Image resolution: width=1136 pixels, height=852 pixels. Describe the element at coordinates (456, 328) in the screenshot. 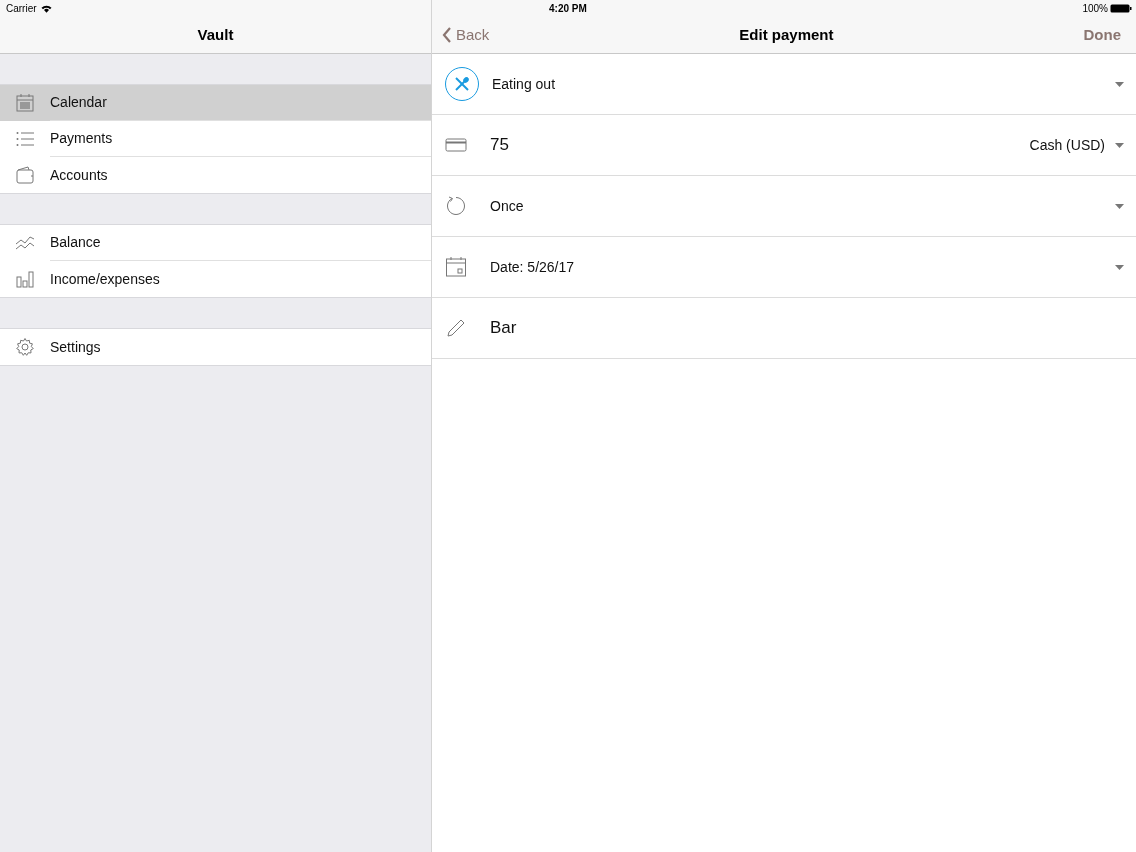

I see `pencil-icon` at that location.